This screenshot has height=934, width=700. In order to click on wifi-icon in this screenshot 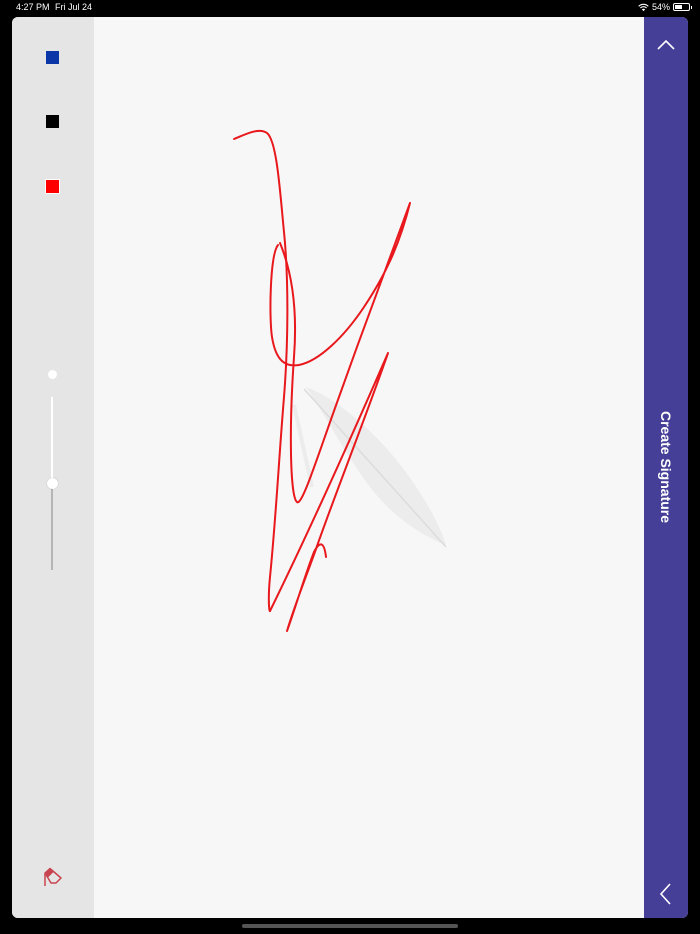, I will do `click(643, 7)`.